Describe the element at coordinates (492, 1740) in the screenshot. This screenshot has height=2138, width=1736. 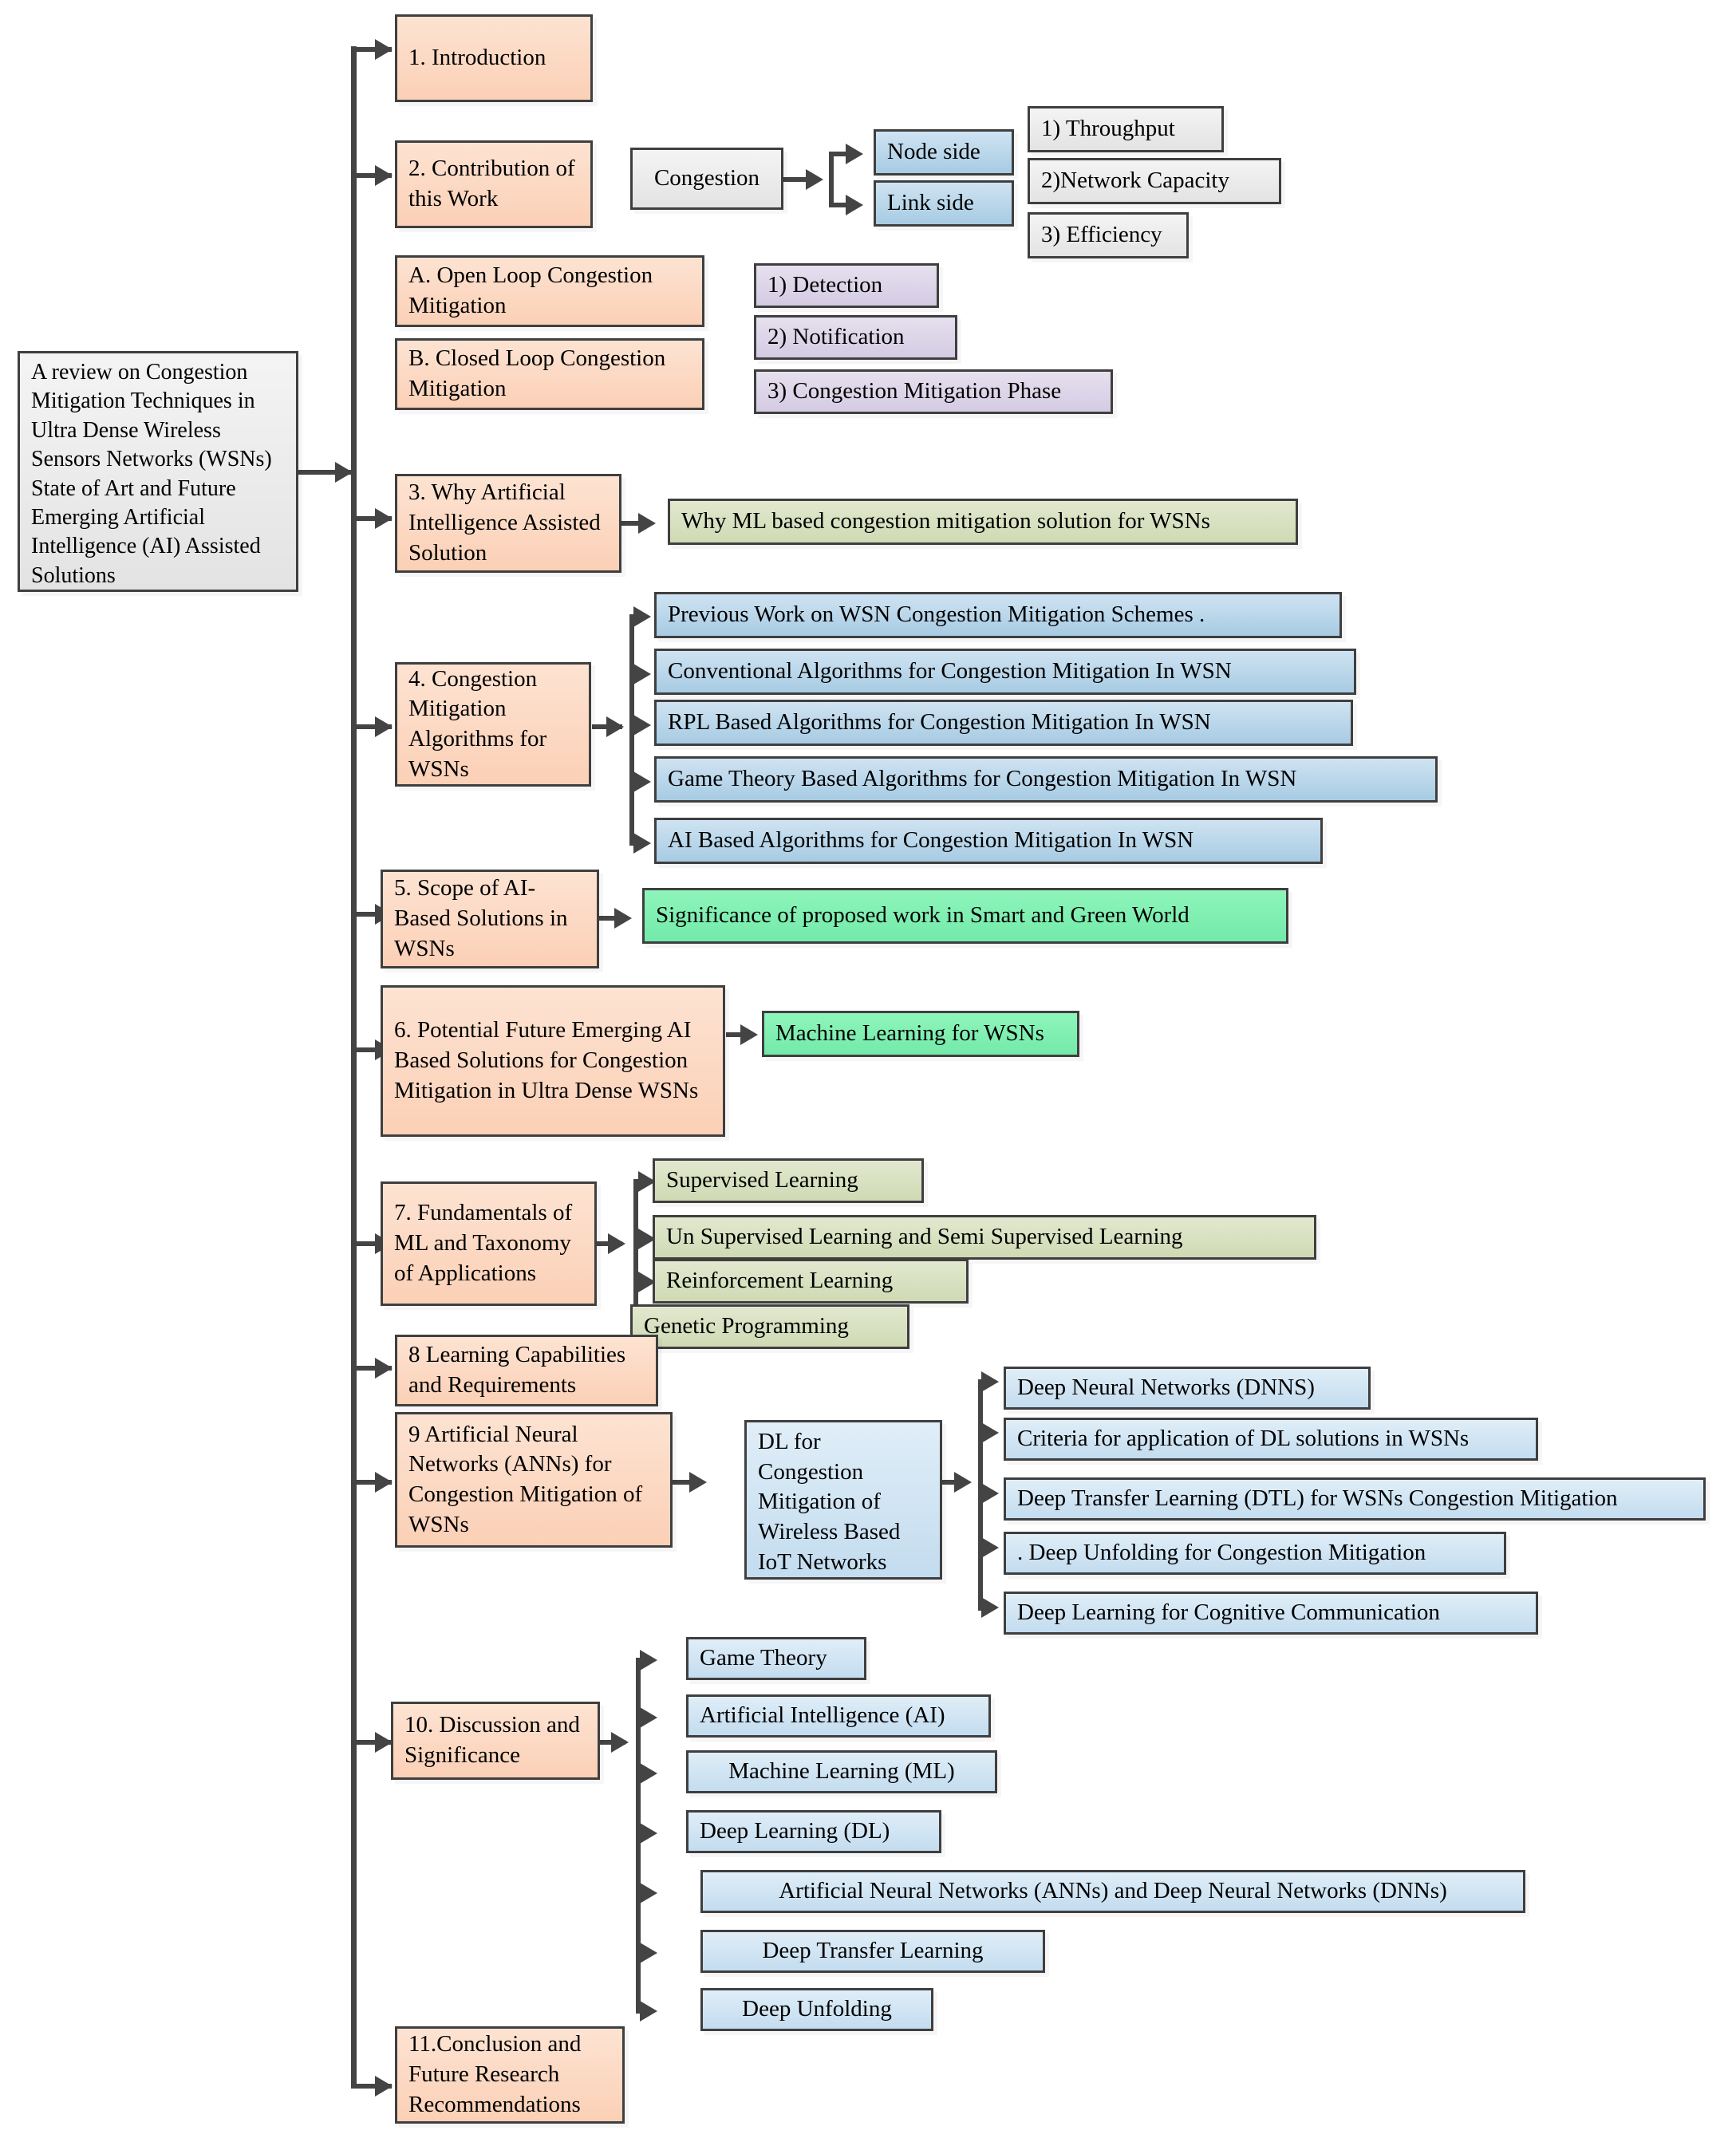
I see `section-box-10-label: 10. Discussion and Significance` at that location.